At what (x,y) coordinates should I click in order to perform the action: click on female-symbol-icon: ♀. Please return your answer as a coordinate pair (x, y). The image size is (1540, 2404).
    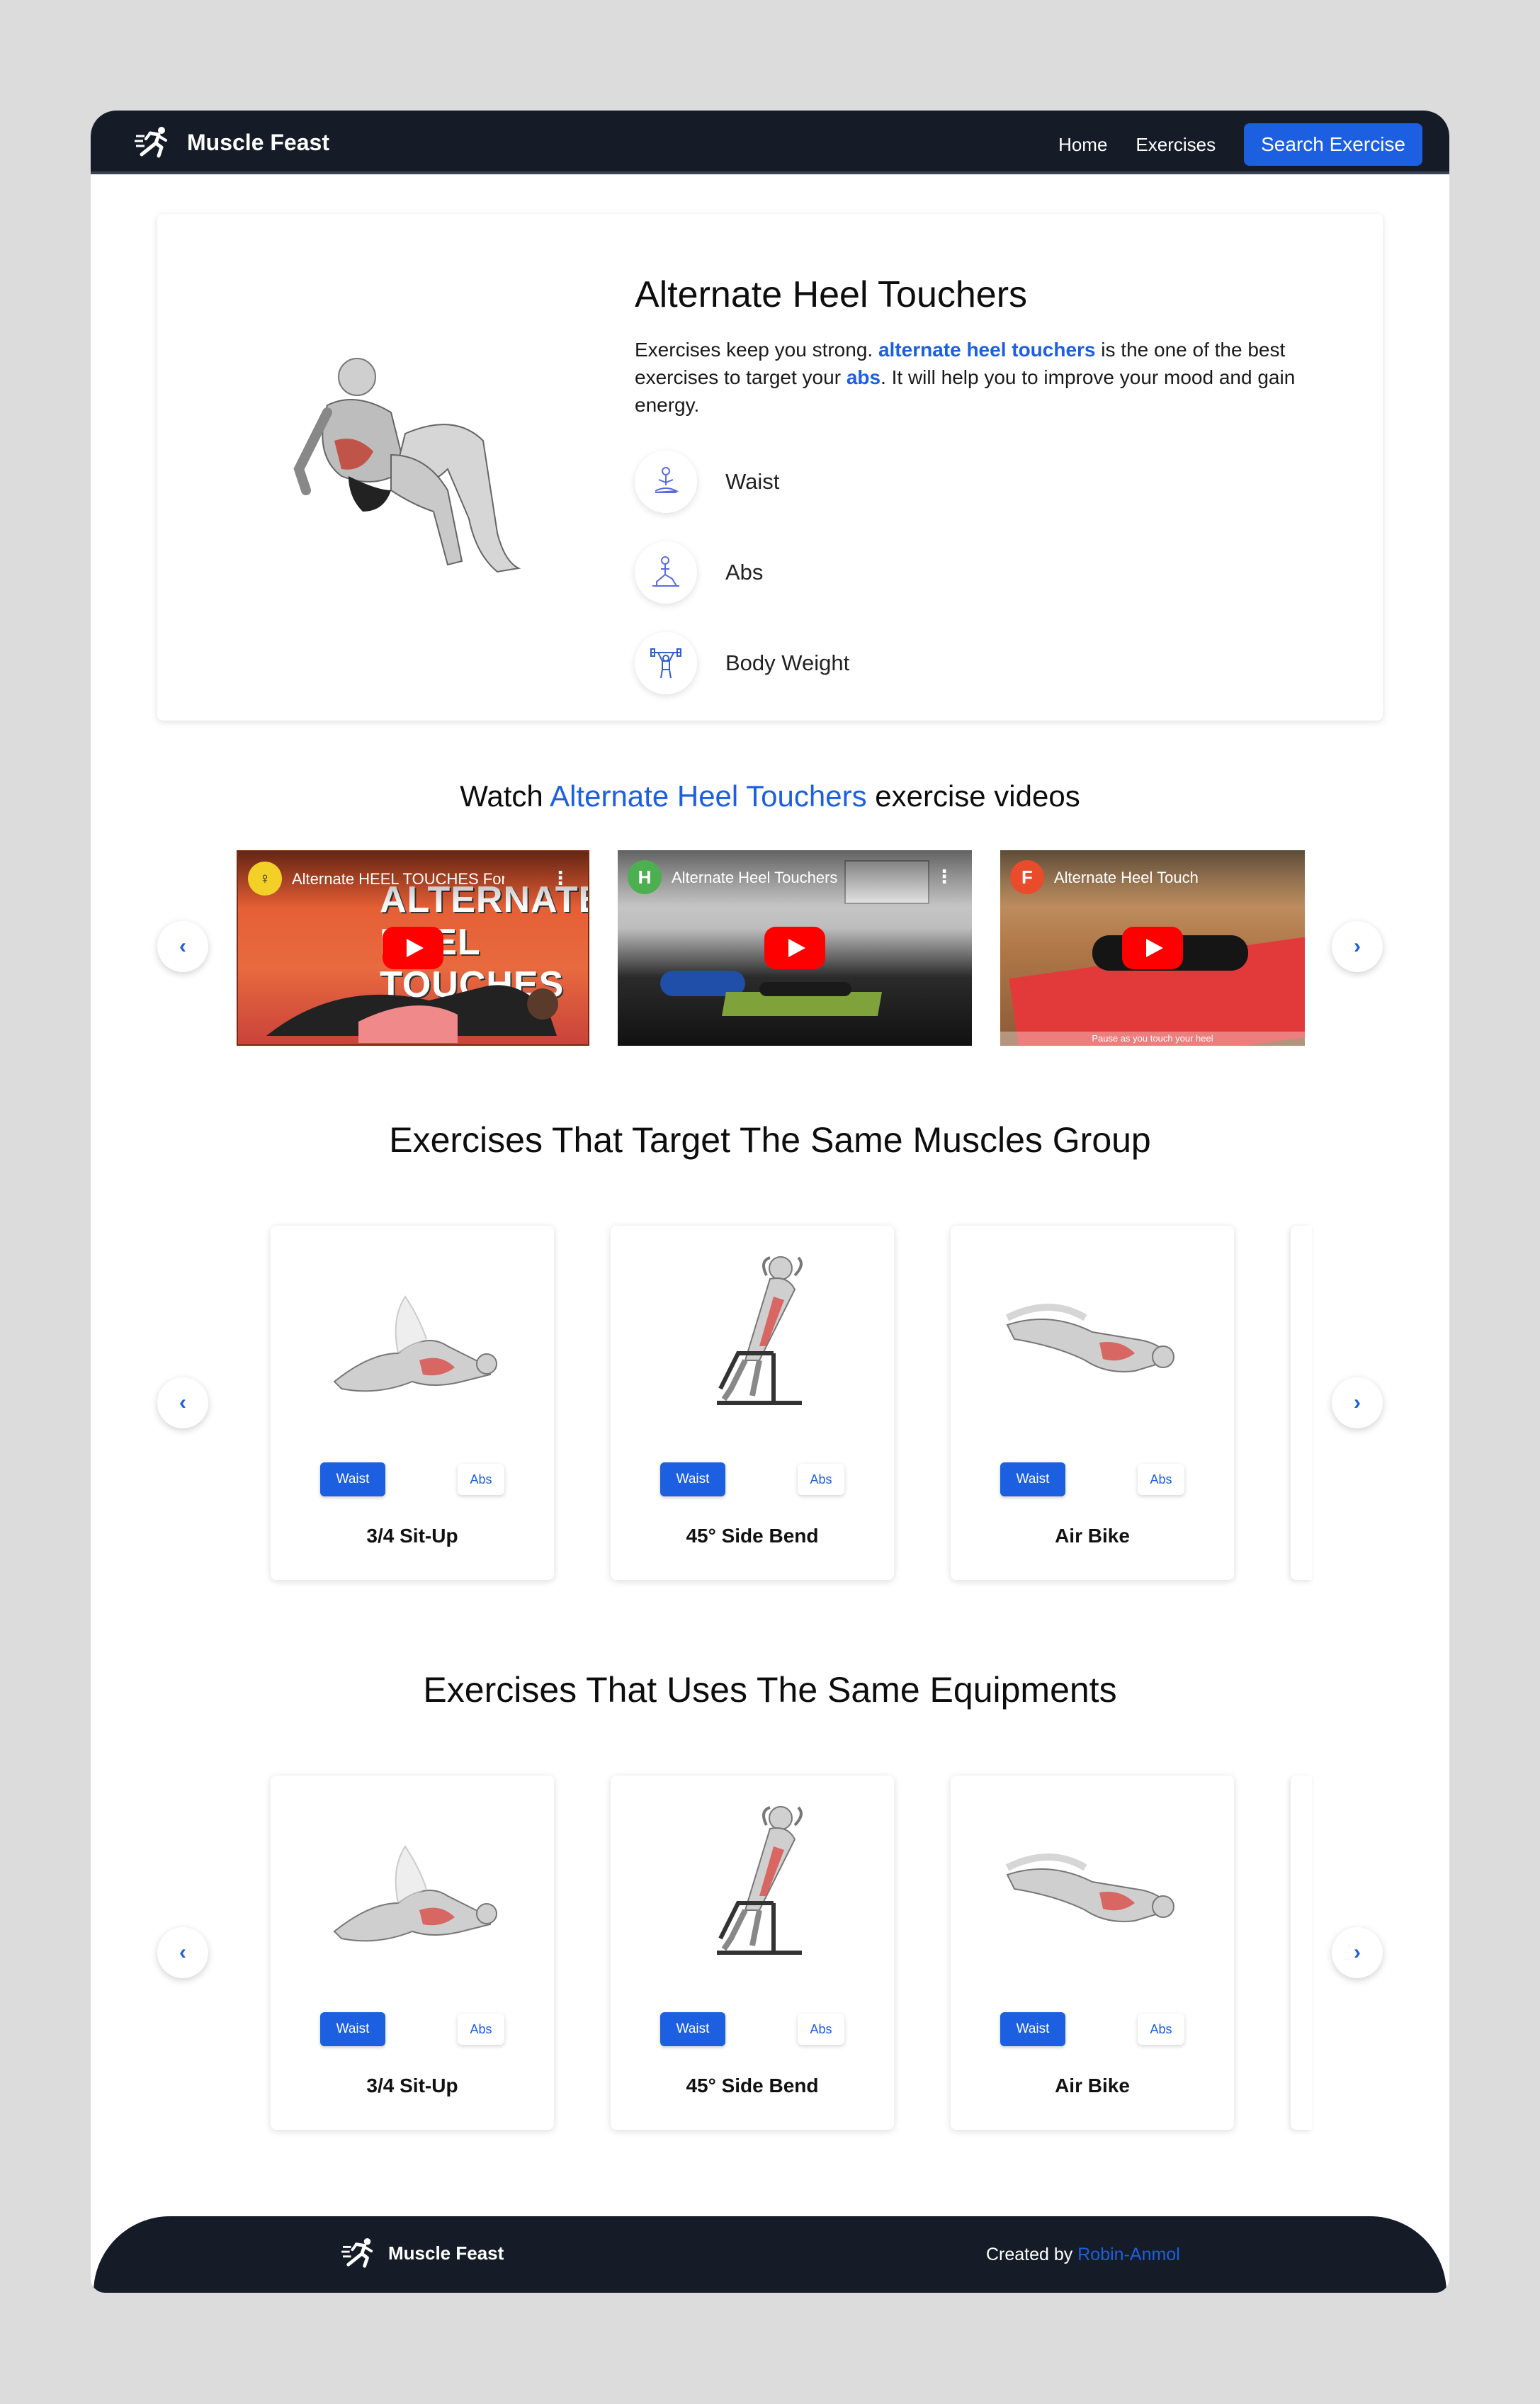
    Looking at the image, I should click on (265, 878).